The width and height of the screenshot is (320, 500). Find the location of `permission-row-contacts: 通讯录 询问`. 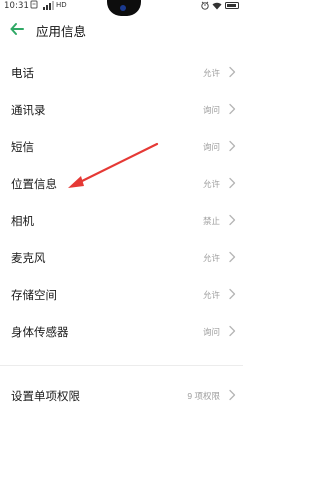

permission-row-contacts: 通讯录 询问 is located at coordinates (121, 108).